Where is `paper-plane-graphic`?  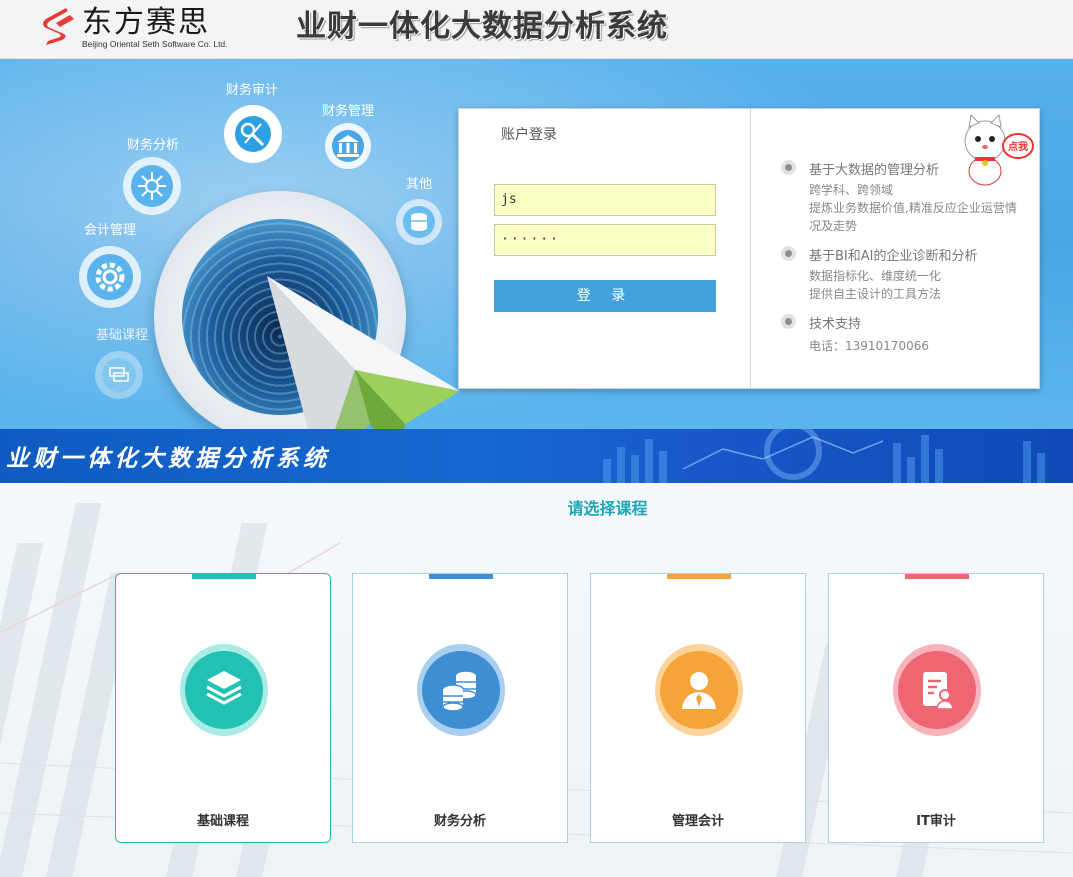 paper-plane-graphic is located at coordinates (363, 352).